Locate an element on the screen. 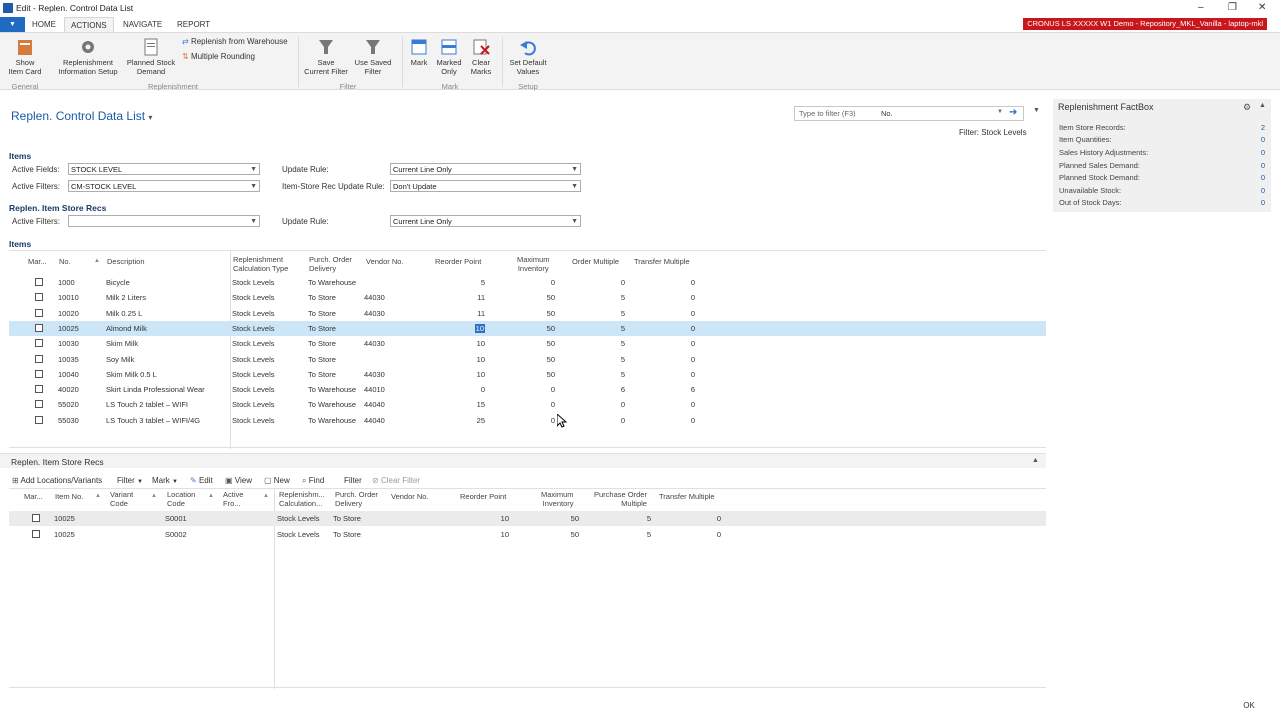  description-cell: Milk 0.25 L is located at coordinates (124, 313).